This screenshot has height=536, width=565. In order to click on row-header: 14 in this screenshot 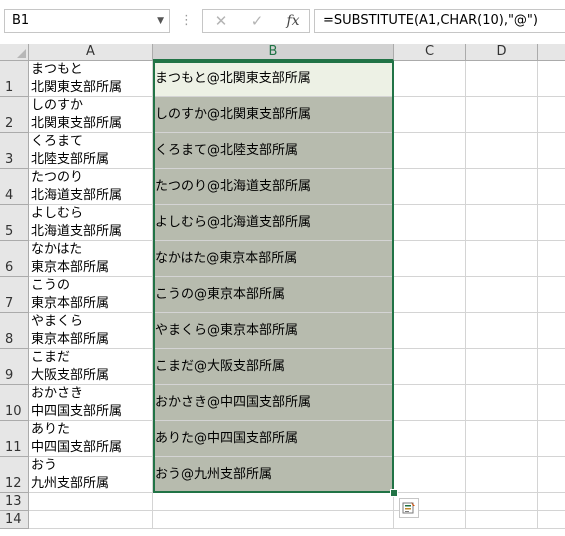, I will do `click(14, 520)`.